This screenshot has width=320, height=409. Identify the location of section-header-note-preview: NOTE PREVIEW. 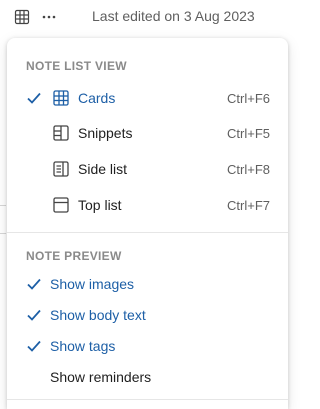
(74, 256).